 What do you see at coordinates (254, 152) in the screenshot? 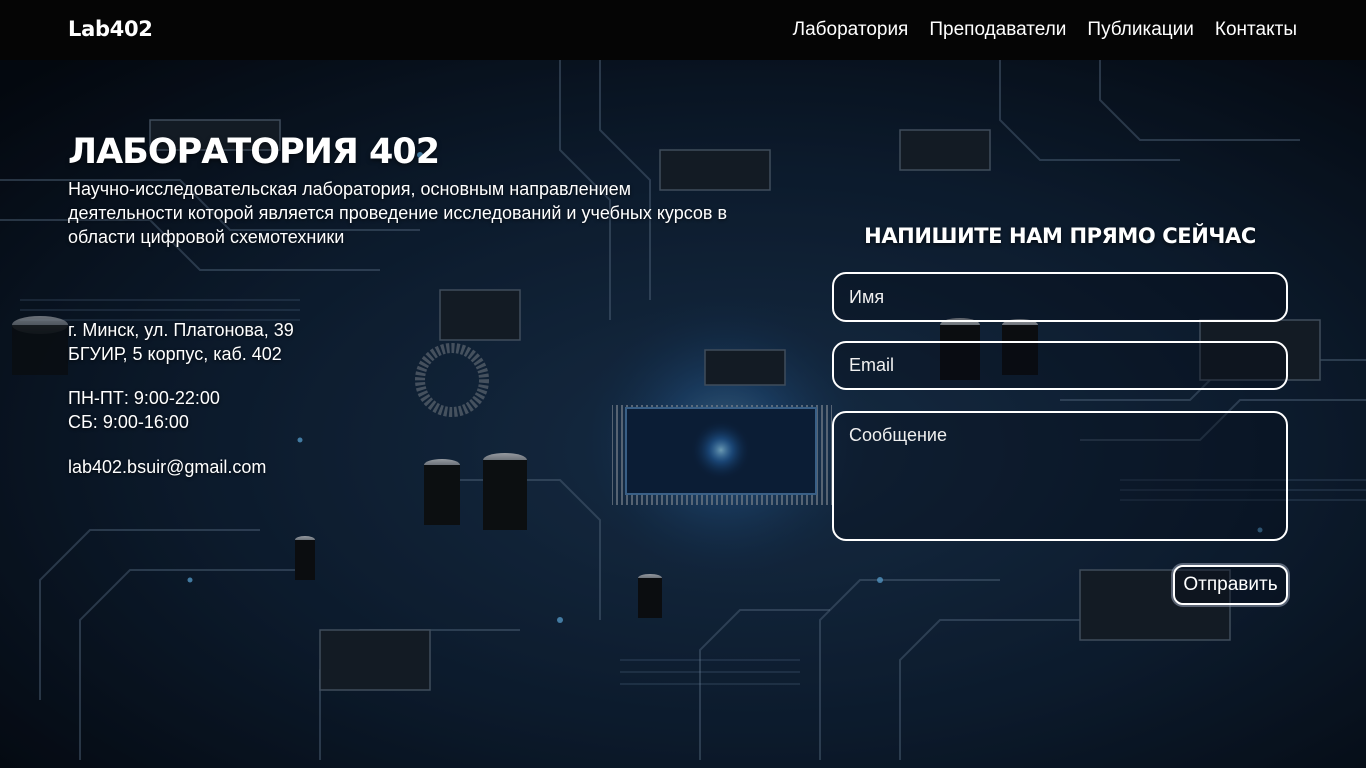
I see `page-title: ЛАБОРАТОРИЯ 402` at bounding box center [254, 152].